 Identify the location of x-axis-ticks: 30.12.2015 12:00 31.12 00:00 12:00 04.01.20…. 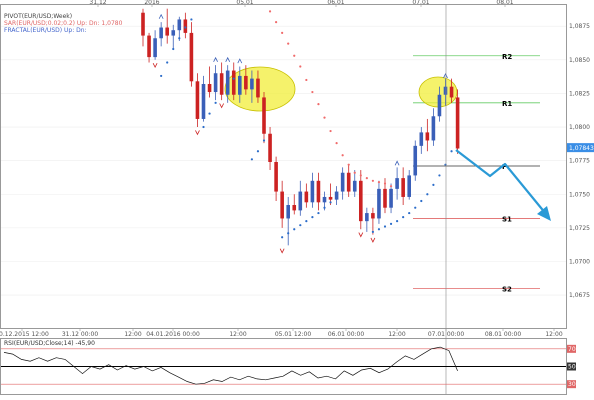
(281, 333).